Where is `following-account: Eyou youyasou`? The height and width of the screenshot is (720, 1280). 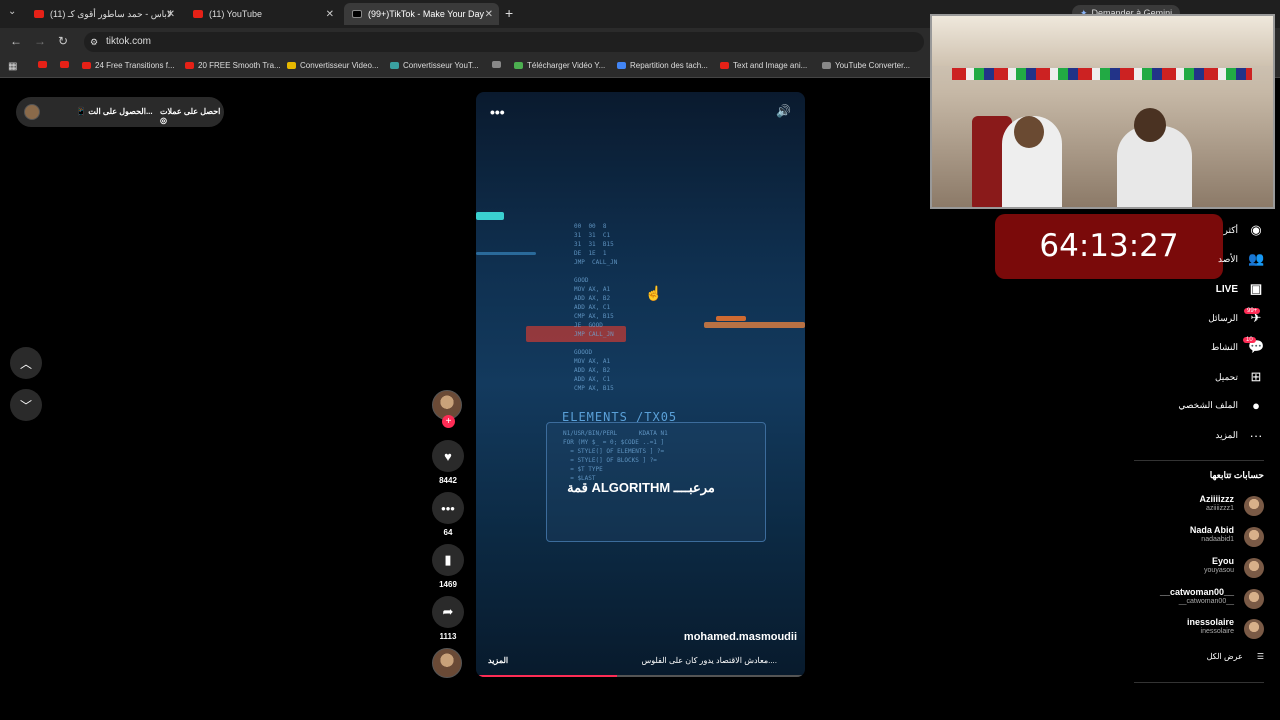
following-account: Eyou youyasou is located at coordinates (1199, 569).